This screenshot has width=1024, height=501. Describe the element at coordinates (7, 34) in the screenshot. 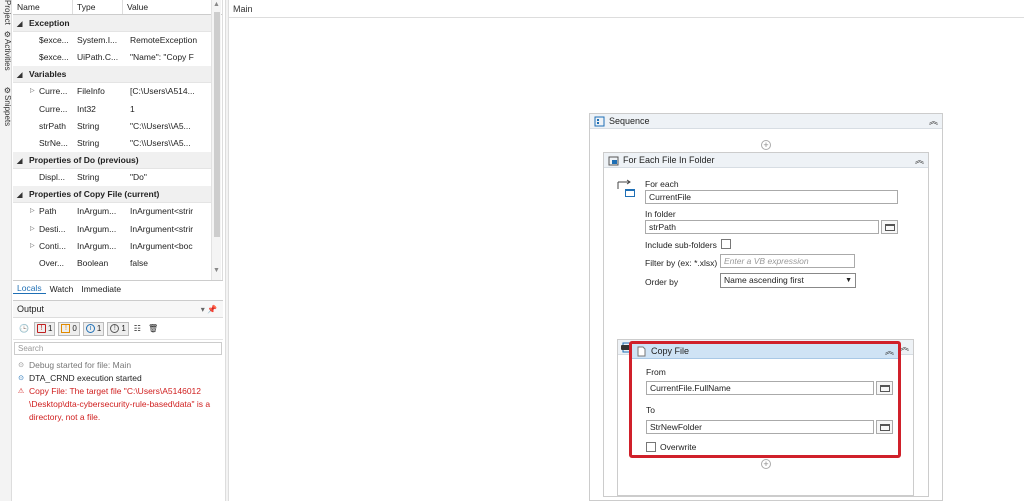

I see `activities-icon: ⚙` at that location.